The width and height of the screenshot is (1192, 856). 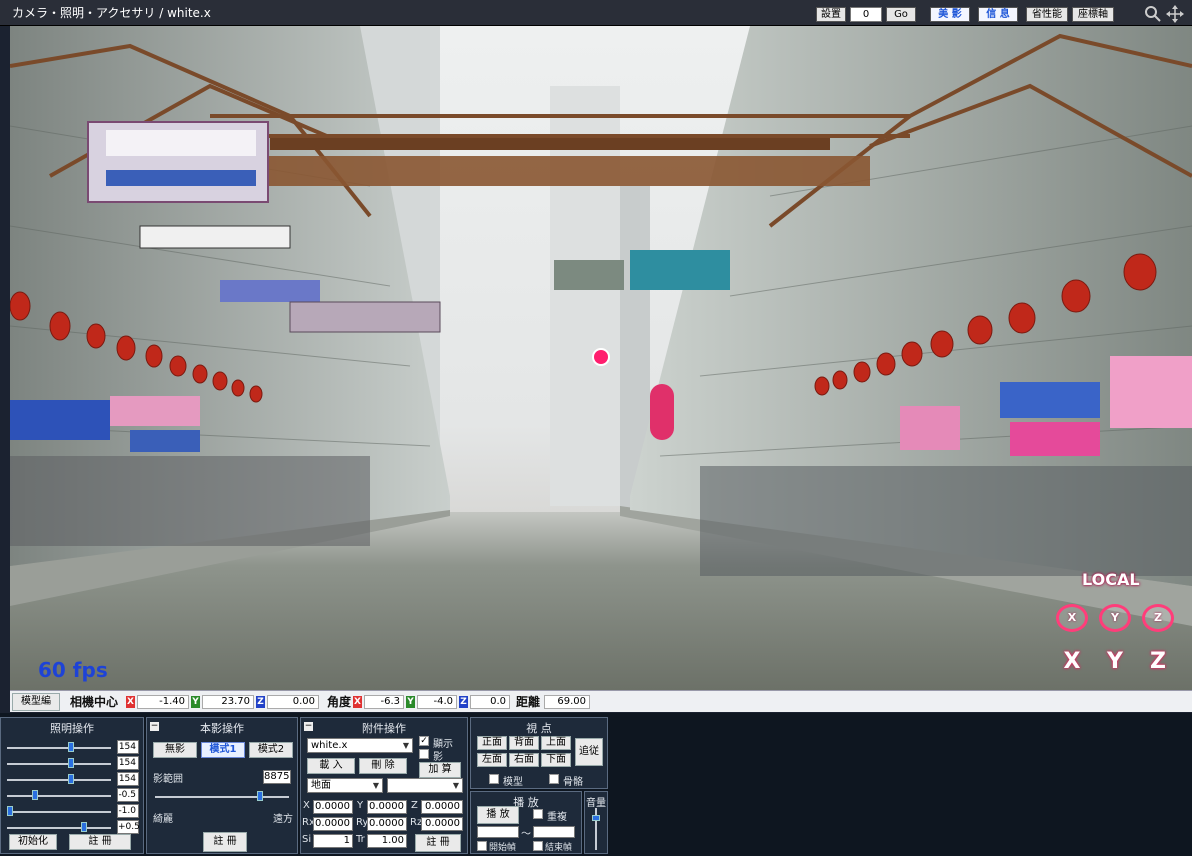 What do you see at coordinates (425, 785) in the screenshot?
I see `bone-select: ▼` at bounding box center [425, 785].